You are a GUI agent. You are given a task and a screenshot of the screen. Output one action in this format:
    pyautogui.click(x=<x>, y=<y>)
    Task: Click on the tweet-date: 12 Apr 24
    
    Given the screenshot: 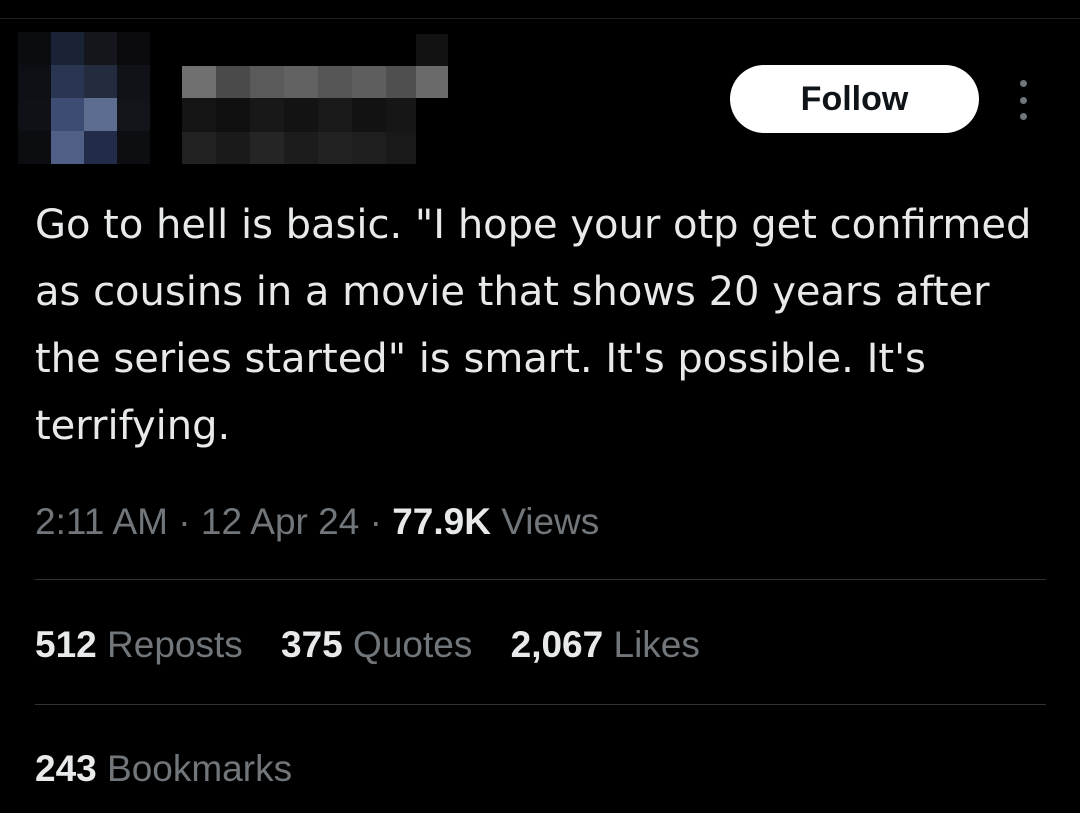 What is the action you would take?
    pyautogui.click(x=280, y=521)
    